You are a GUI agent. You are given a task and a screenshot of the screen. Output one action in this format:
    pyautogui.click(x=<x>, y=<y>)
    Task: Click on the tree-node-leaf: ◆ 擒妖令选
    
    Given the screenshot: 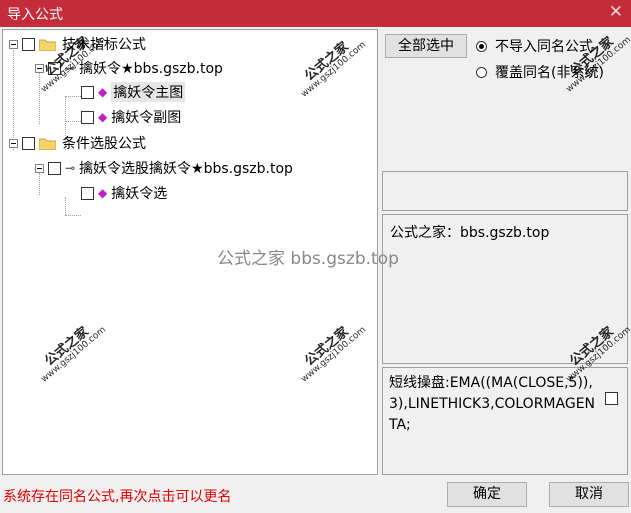 What is the action you would take?
    pyautogui.click(x=124, y=193)
    